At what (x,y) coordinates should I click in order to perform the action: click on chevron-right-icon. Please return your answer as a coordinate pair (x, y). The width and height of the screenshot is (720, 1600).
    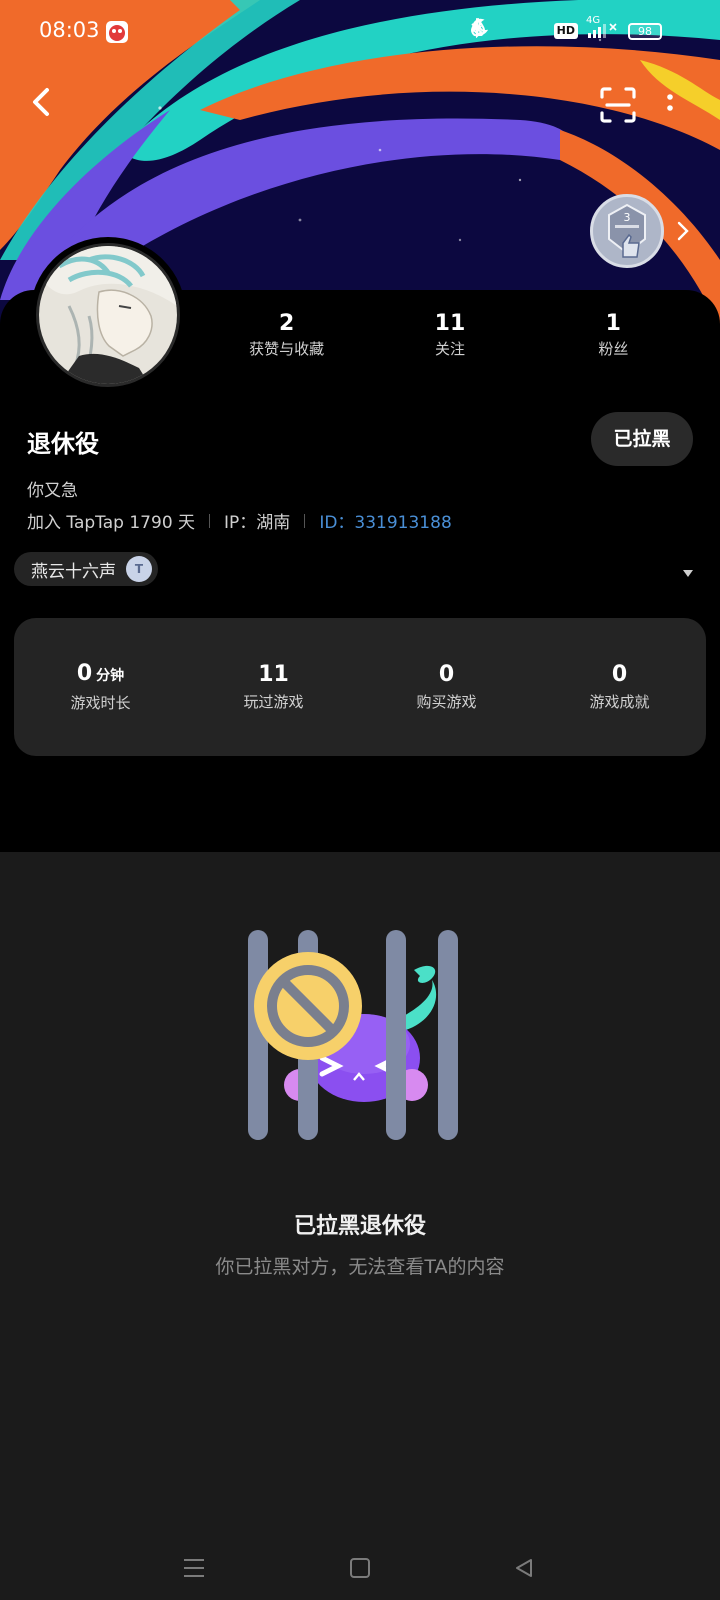
    Looking at the image, I should click on (683, 231).